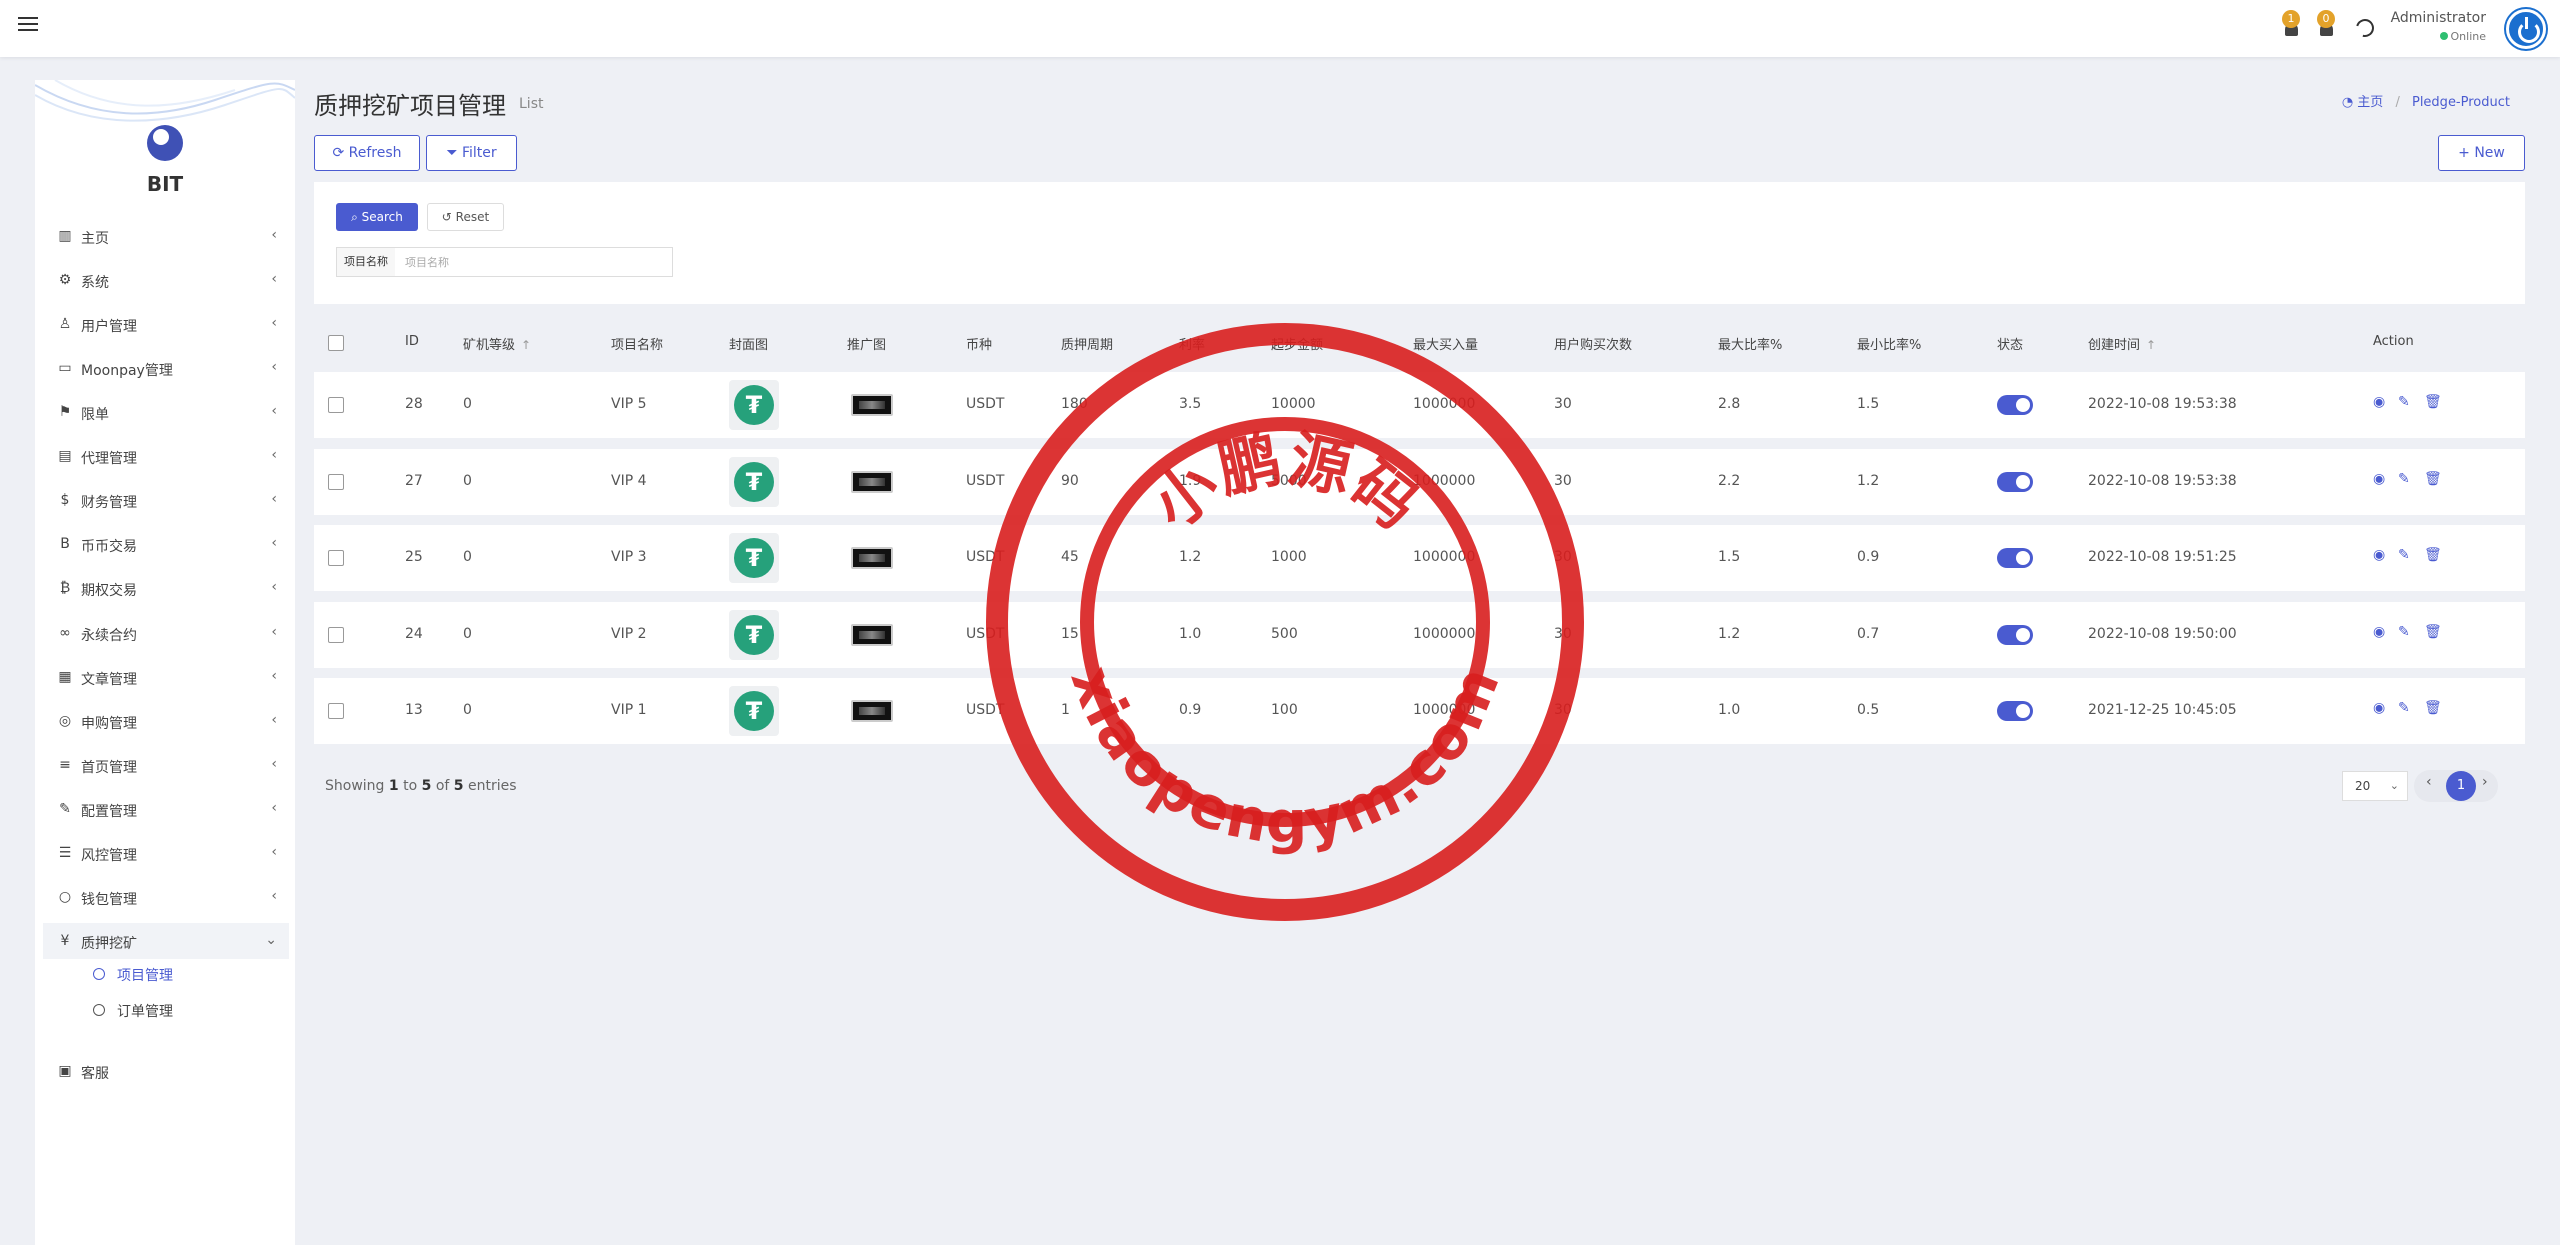  Describe the element at coordinates (166, 324) in the screenshot. I see `sidebar-item-3: ♙ 用户管理 ‹` at that location.